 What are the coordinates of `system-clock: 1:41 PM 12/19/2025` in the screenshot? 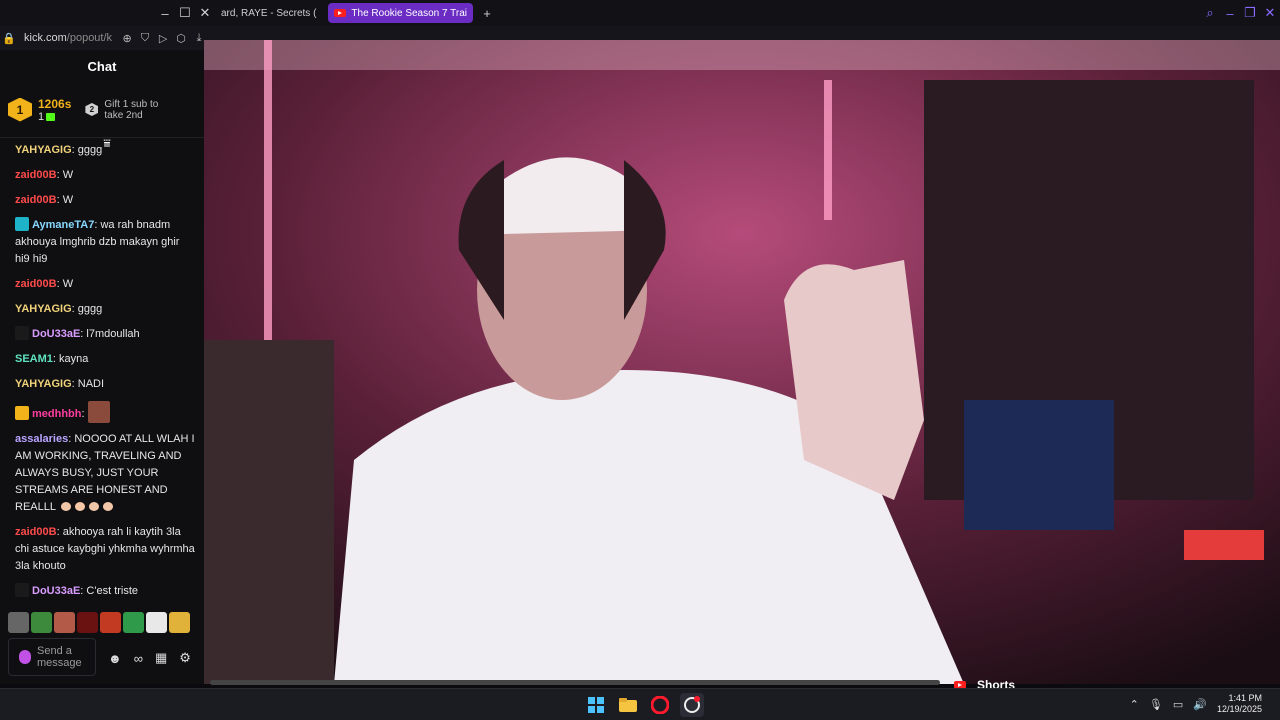 It's located at (1239, 704).